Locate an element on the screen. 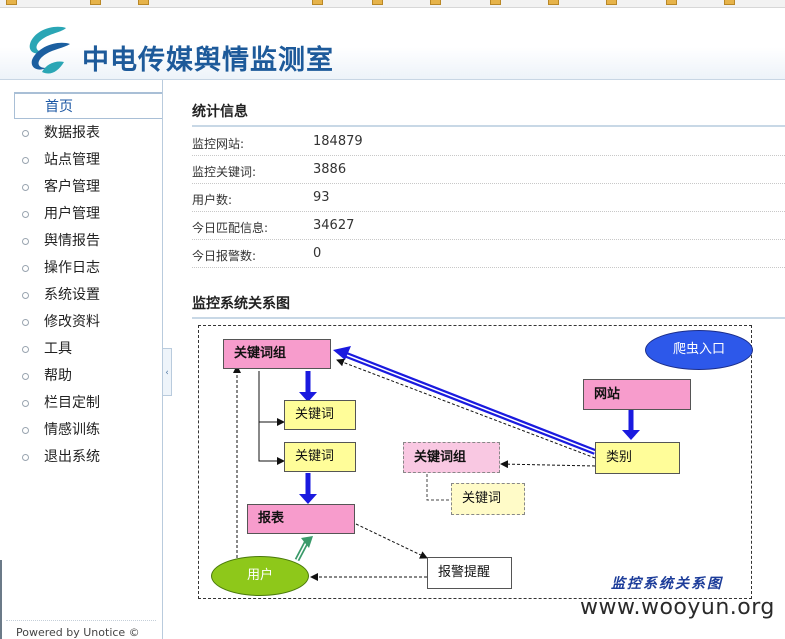  stats-title: 统计信息 is located at coordinates (220, 112).